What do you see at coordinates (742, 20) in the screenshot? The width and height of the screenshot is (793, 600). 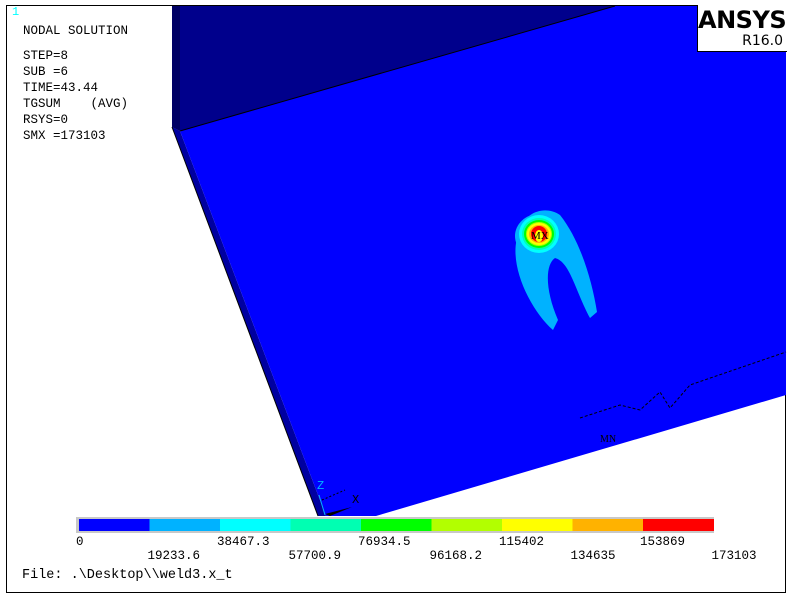 I see `logo-name: ANSYS` at bounding box center [742, 20].